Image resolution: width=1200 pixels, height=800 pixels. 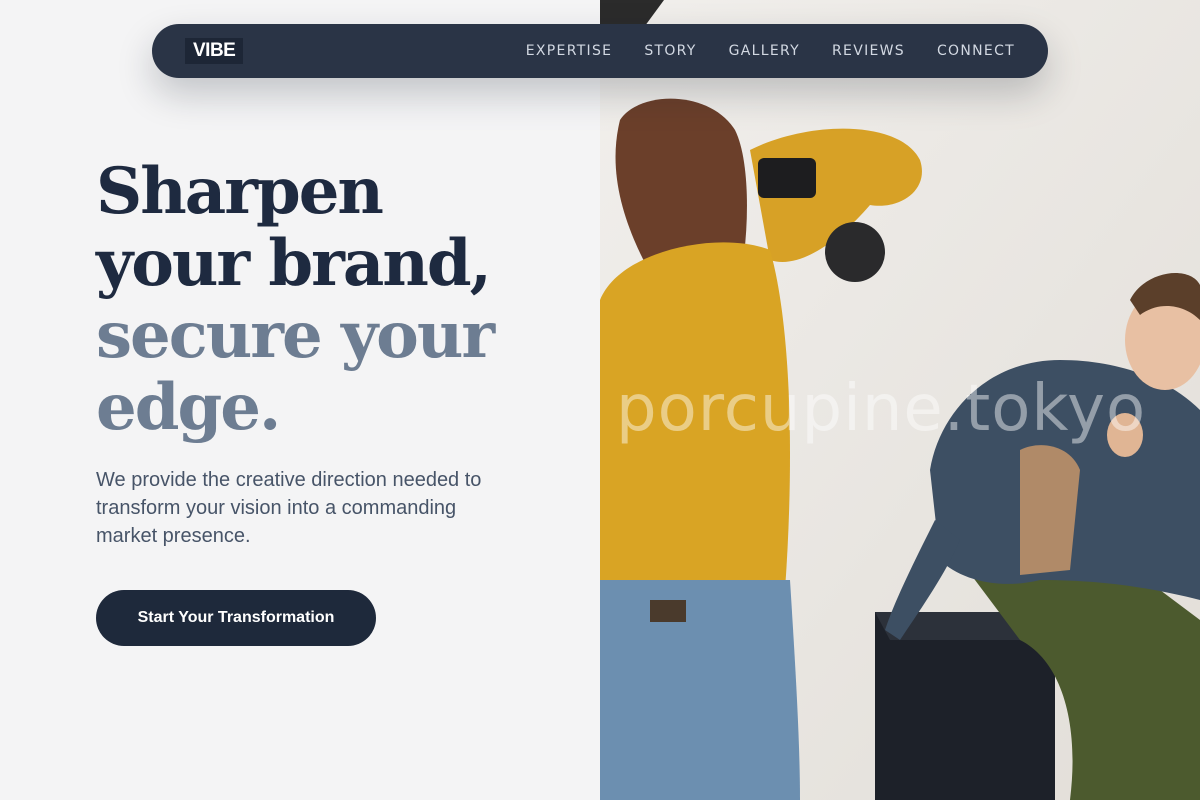 I want to click on nav-menu: EXPERTISE STORY GALLERY REVIEWS CONNECT, so click(x=770, y=51).